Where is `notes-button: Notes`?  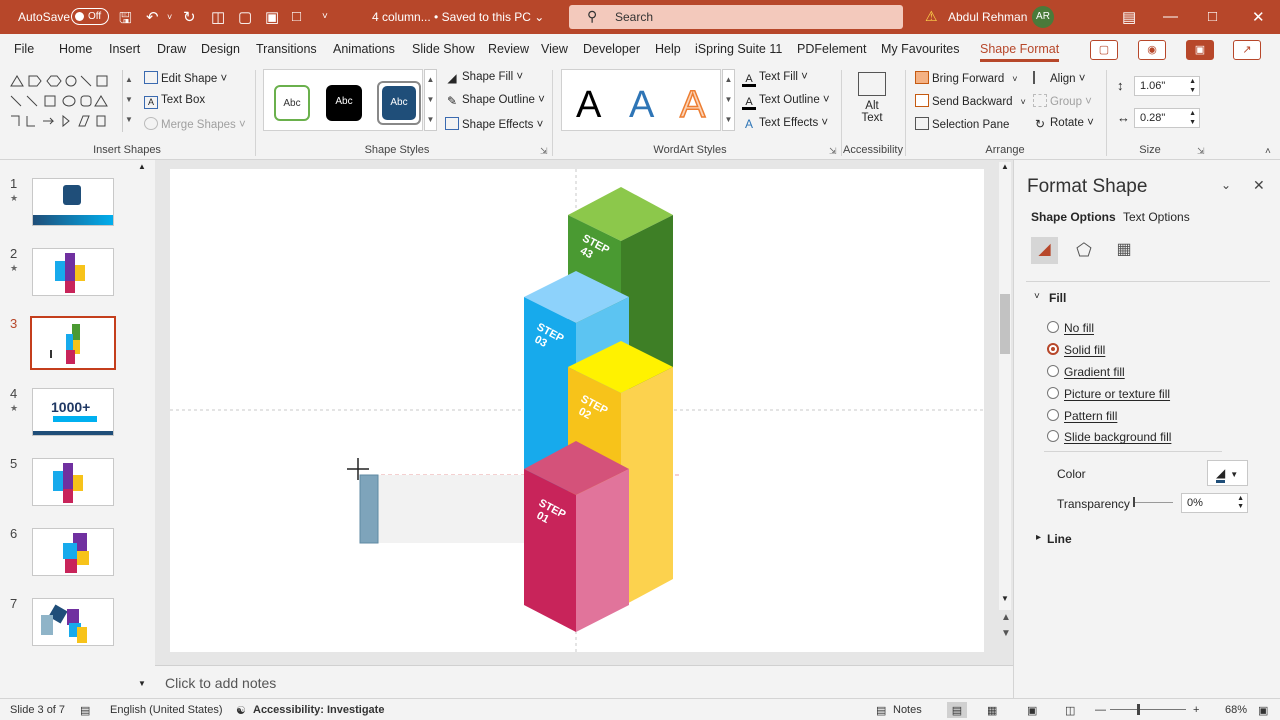
notes-button: Notes is located at coordinates (907, 710).